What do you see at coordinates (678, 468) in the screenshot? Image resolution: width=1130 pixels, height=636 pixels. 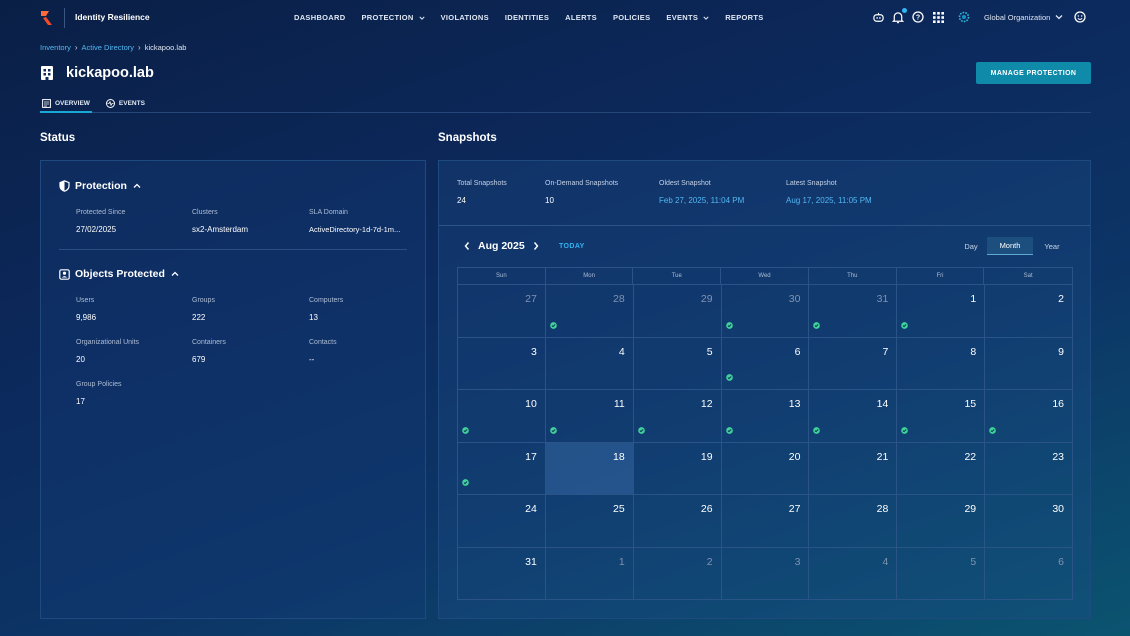 I see `calendar-day: 19` at bounding box center [678, 468].